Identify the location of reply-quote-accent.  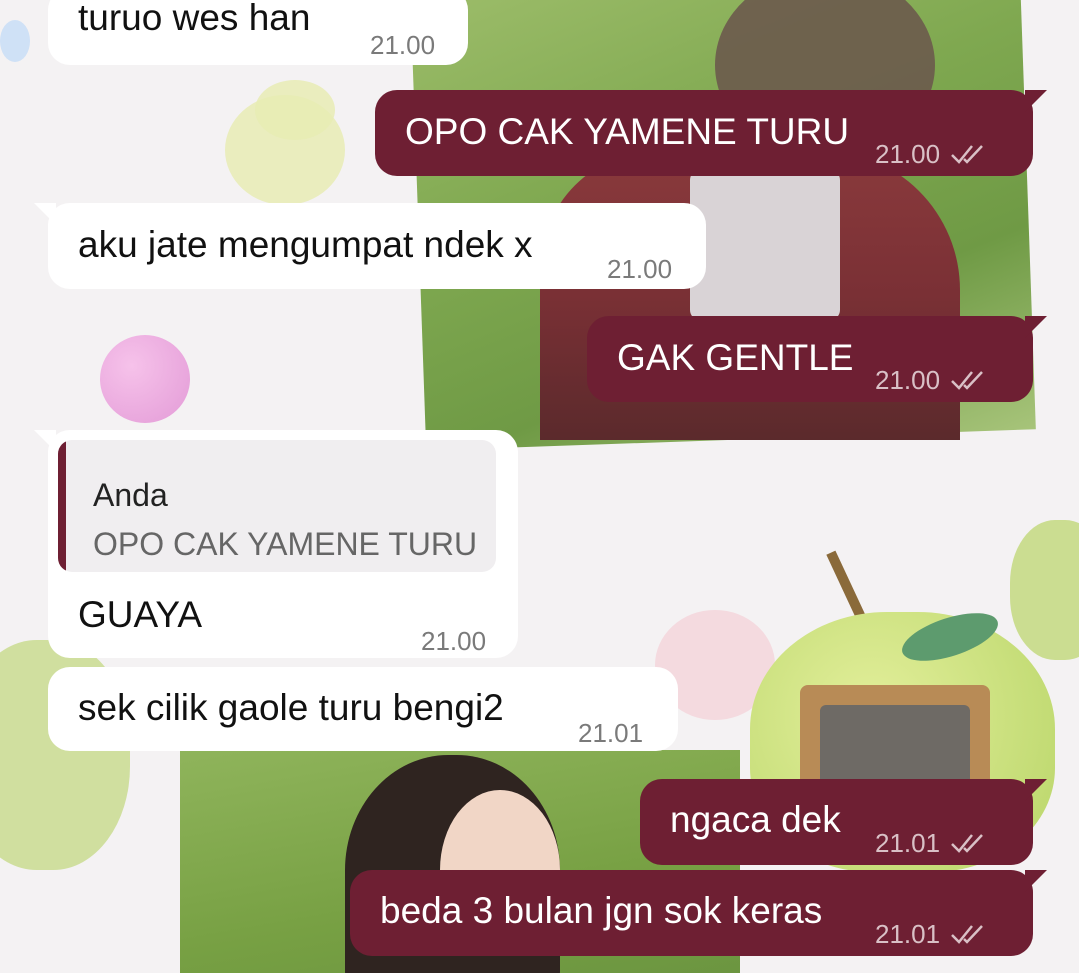
(62, 506).